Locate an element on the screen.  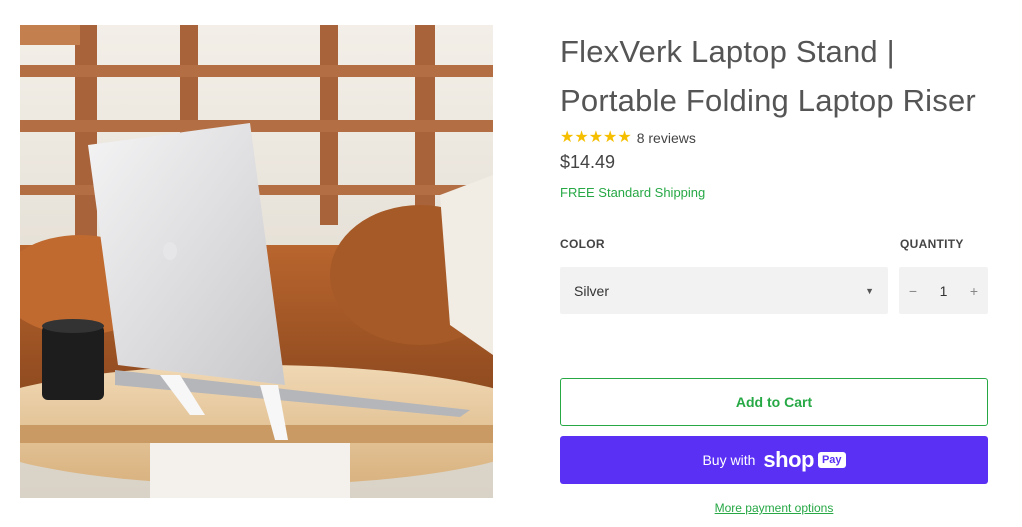
pay-badge: Pay is located at coordinates (831, 460).